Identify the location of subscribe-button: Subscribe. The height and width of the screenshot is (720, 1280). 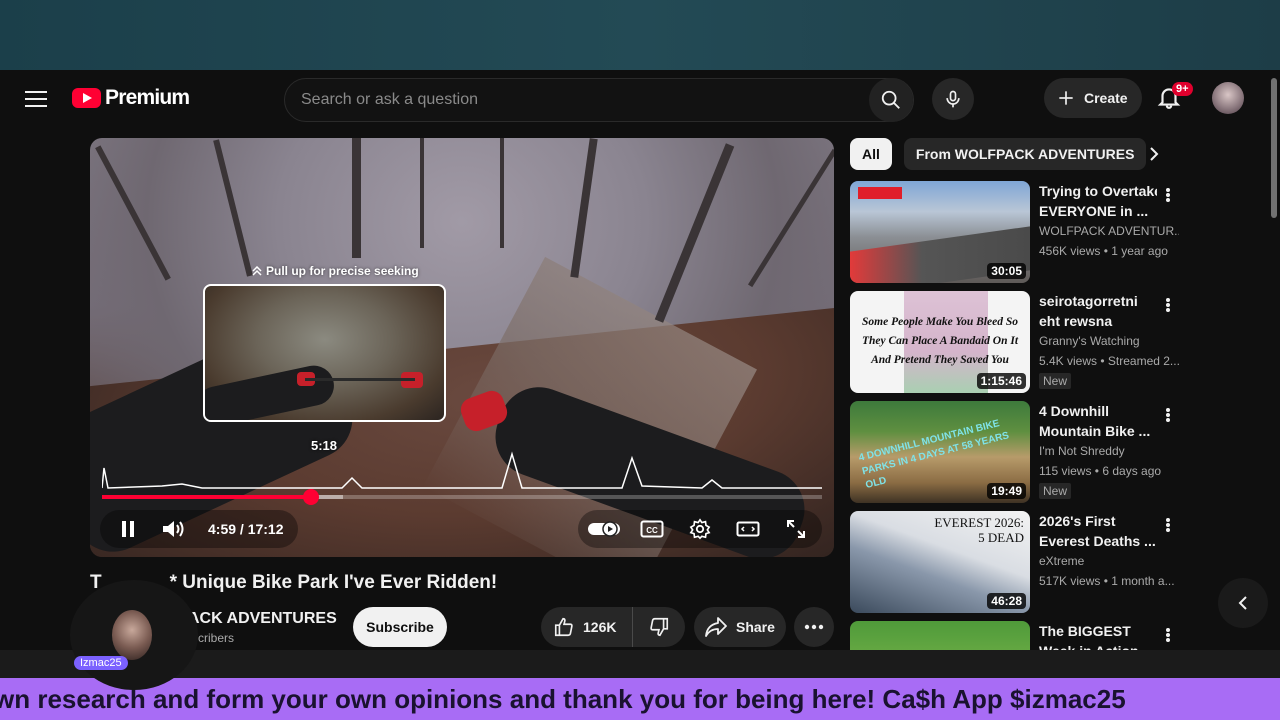
(400, 627).